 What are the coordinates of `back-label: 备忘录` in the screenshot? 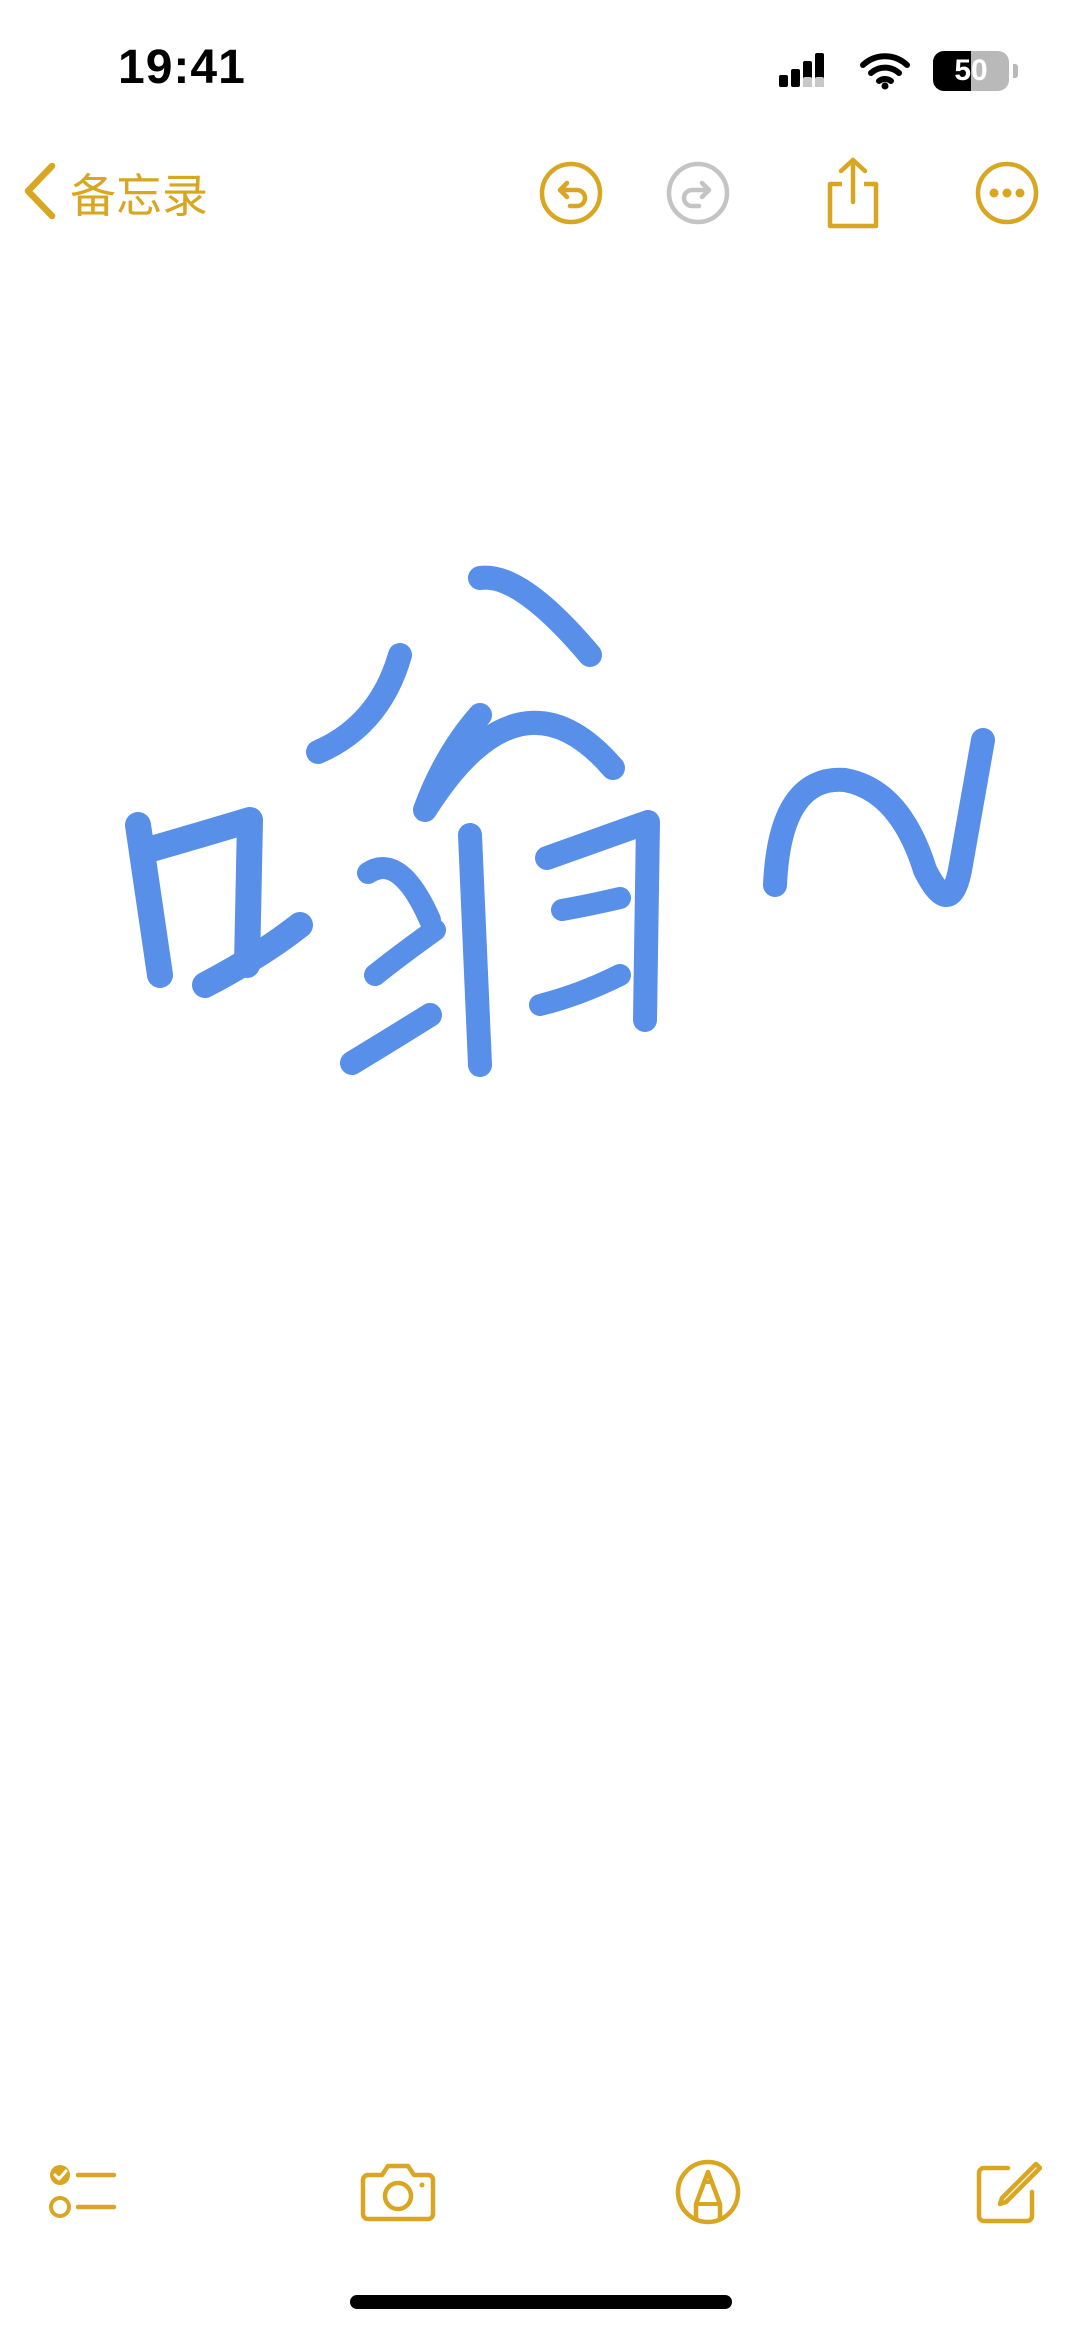 It's located at (139, 196).